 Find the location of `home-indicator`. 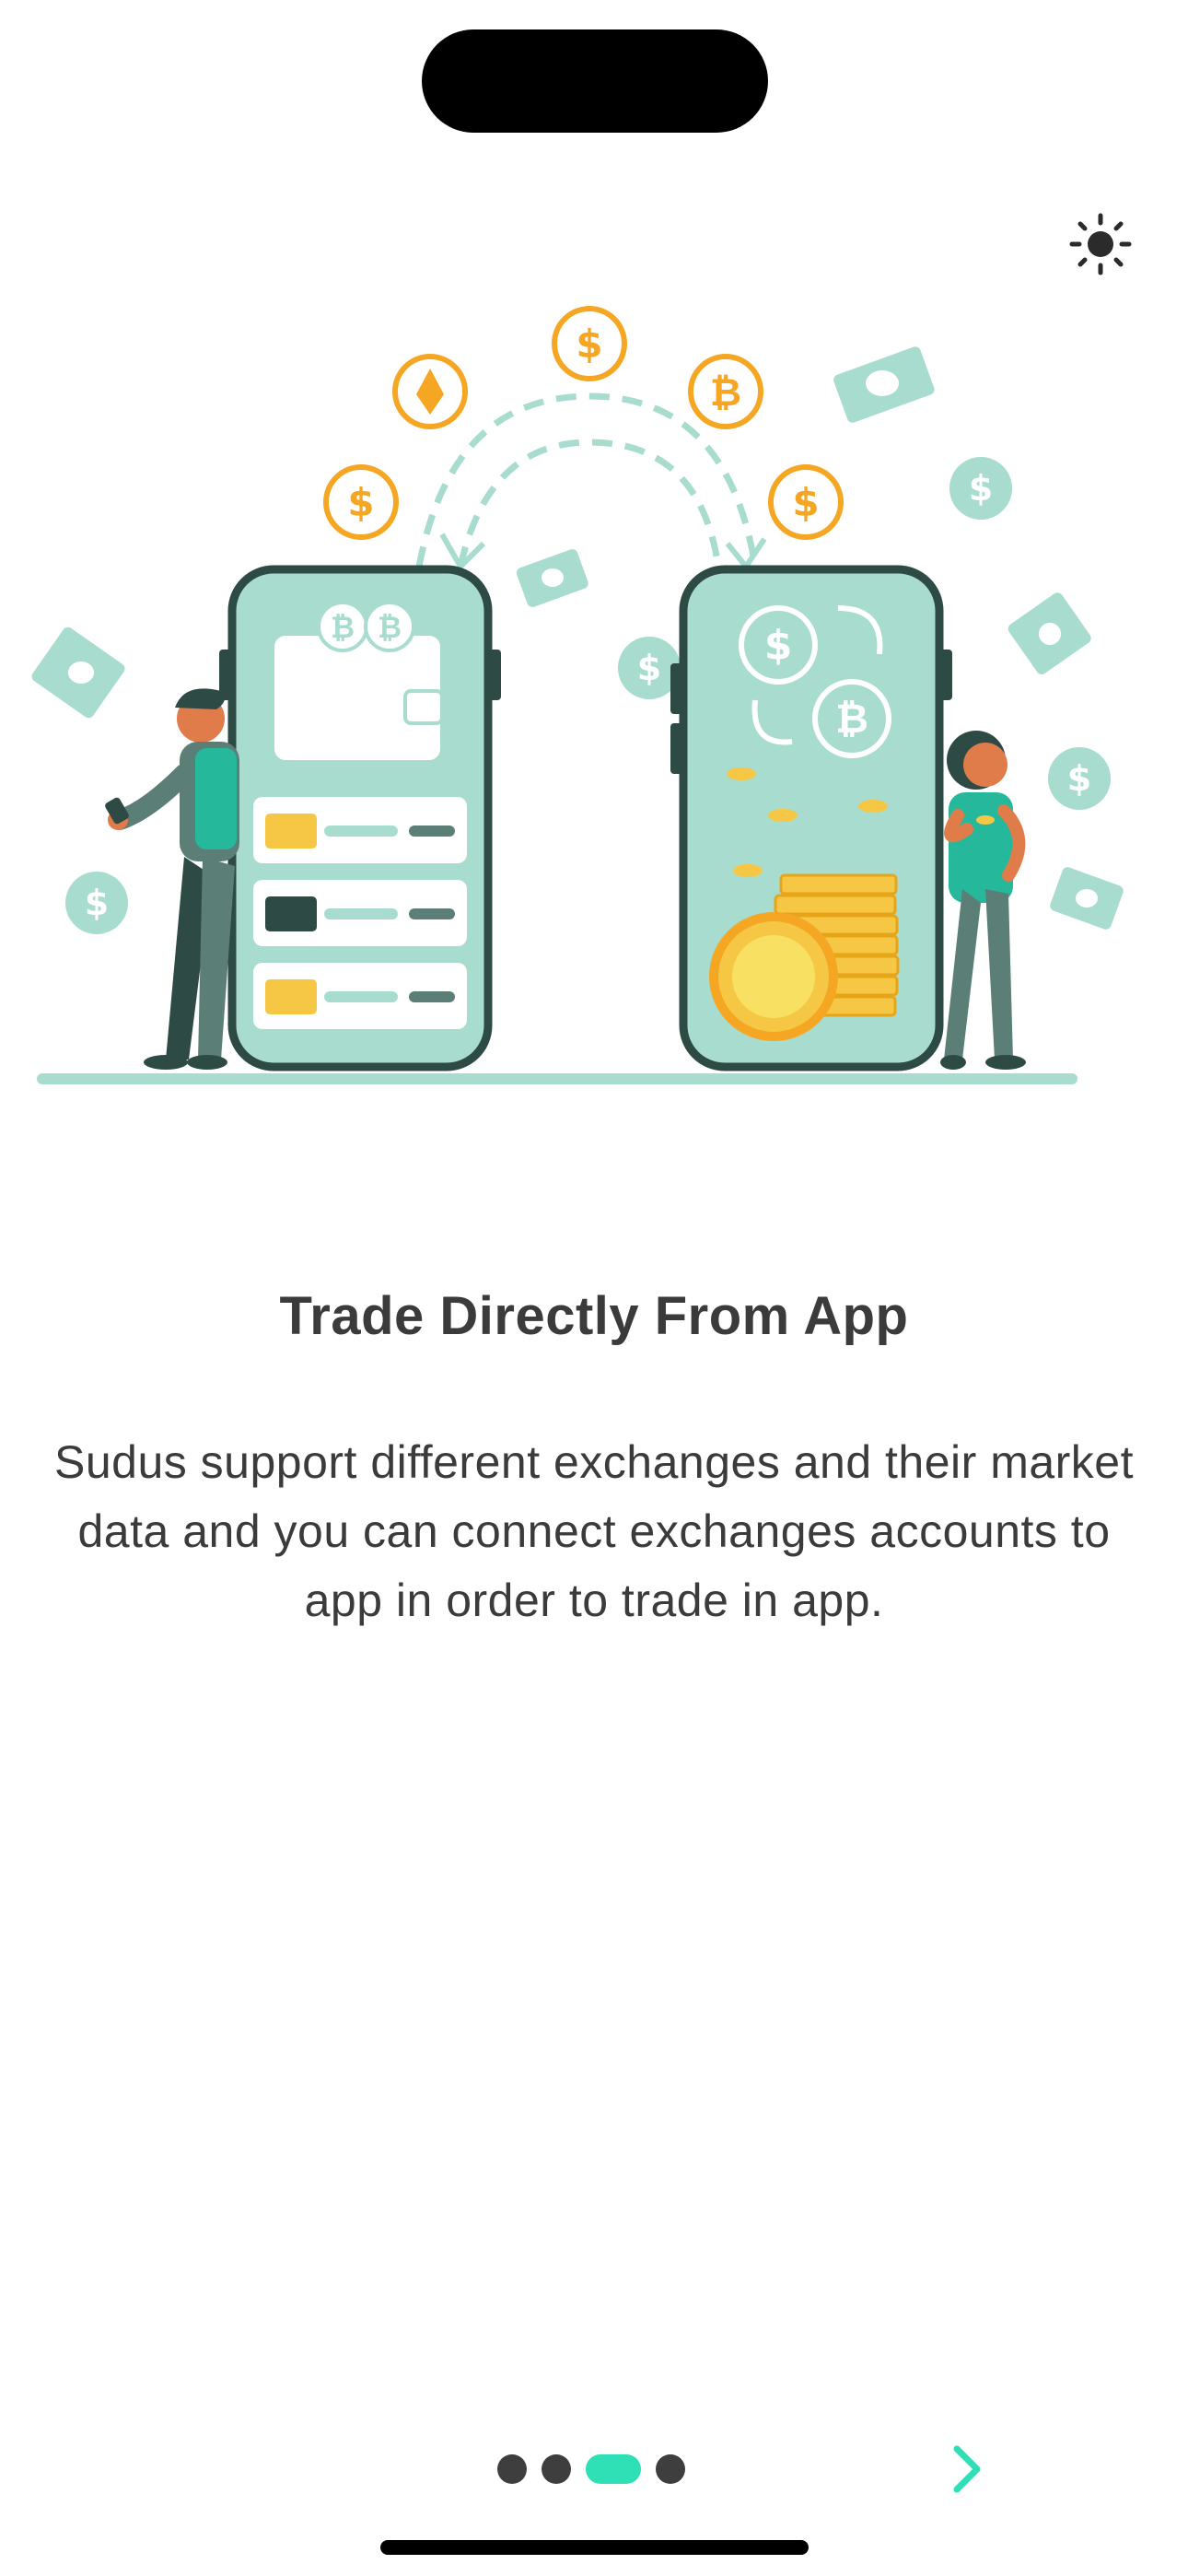

home-indicator is located at coordinates (594, 2547).